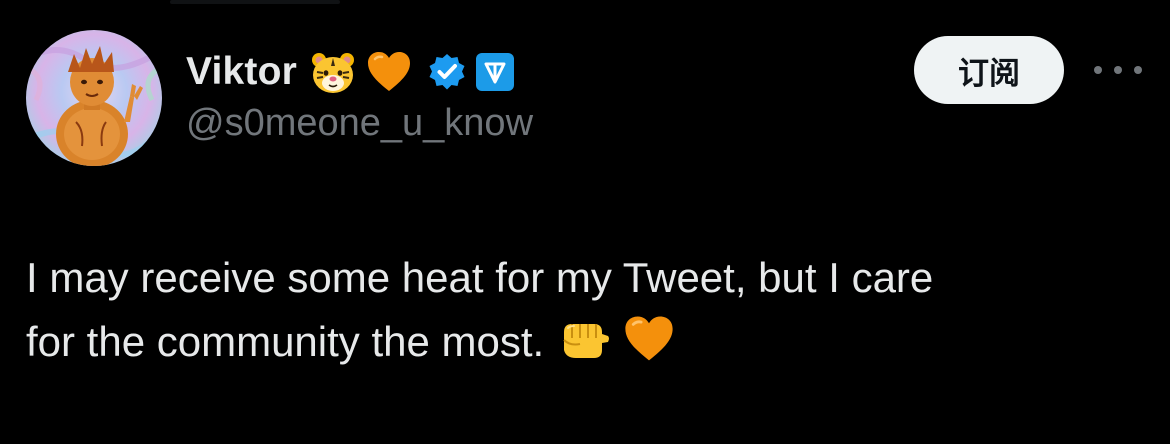  I want to click on avatar, so click(94, 98).